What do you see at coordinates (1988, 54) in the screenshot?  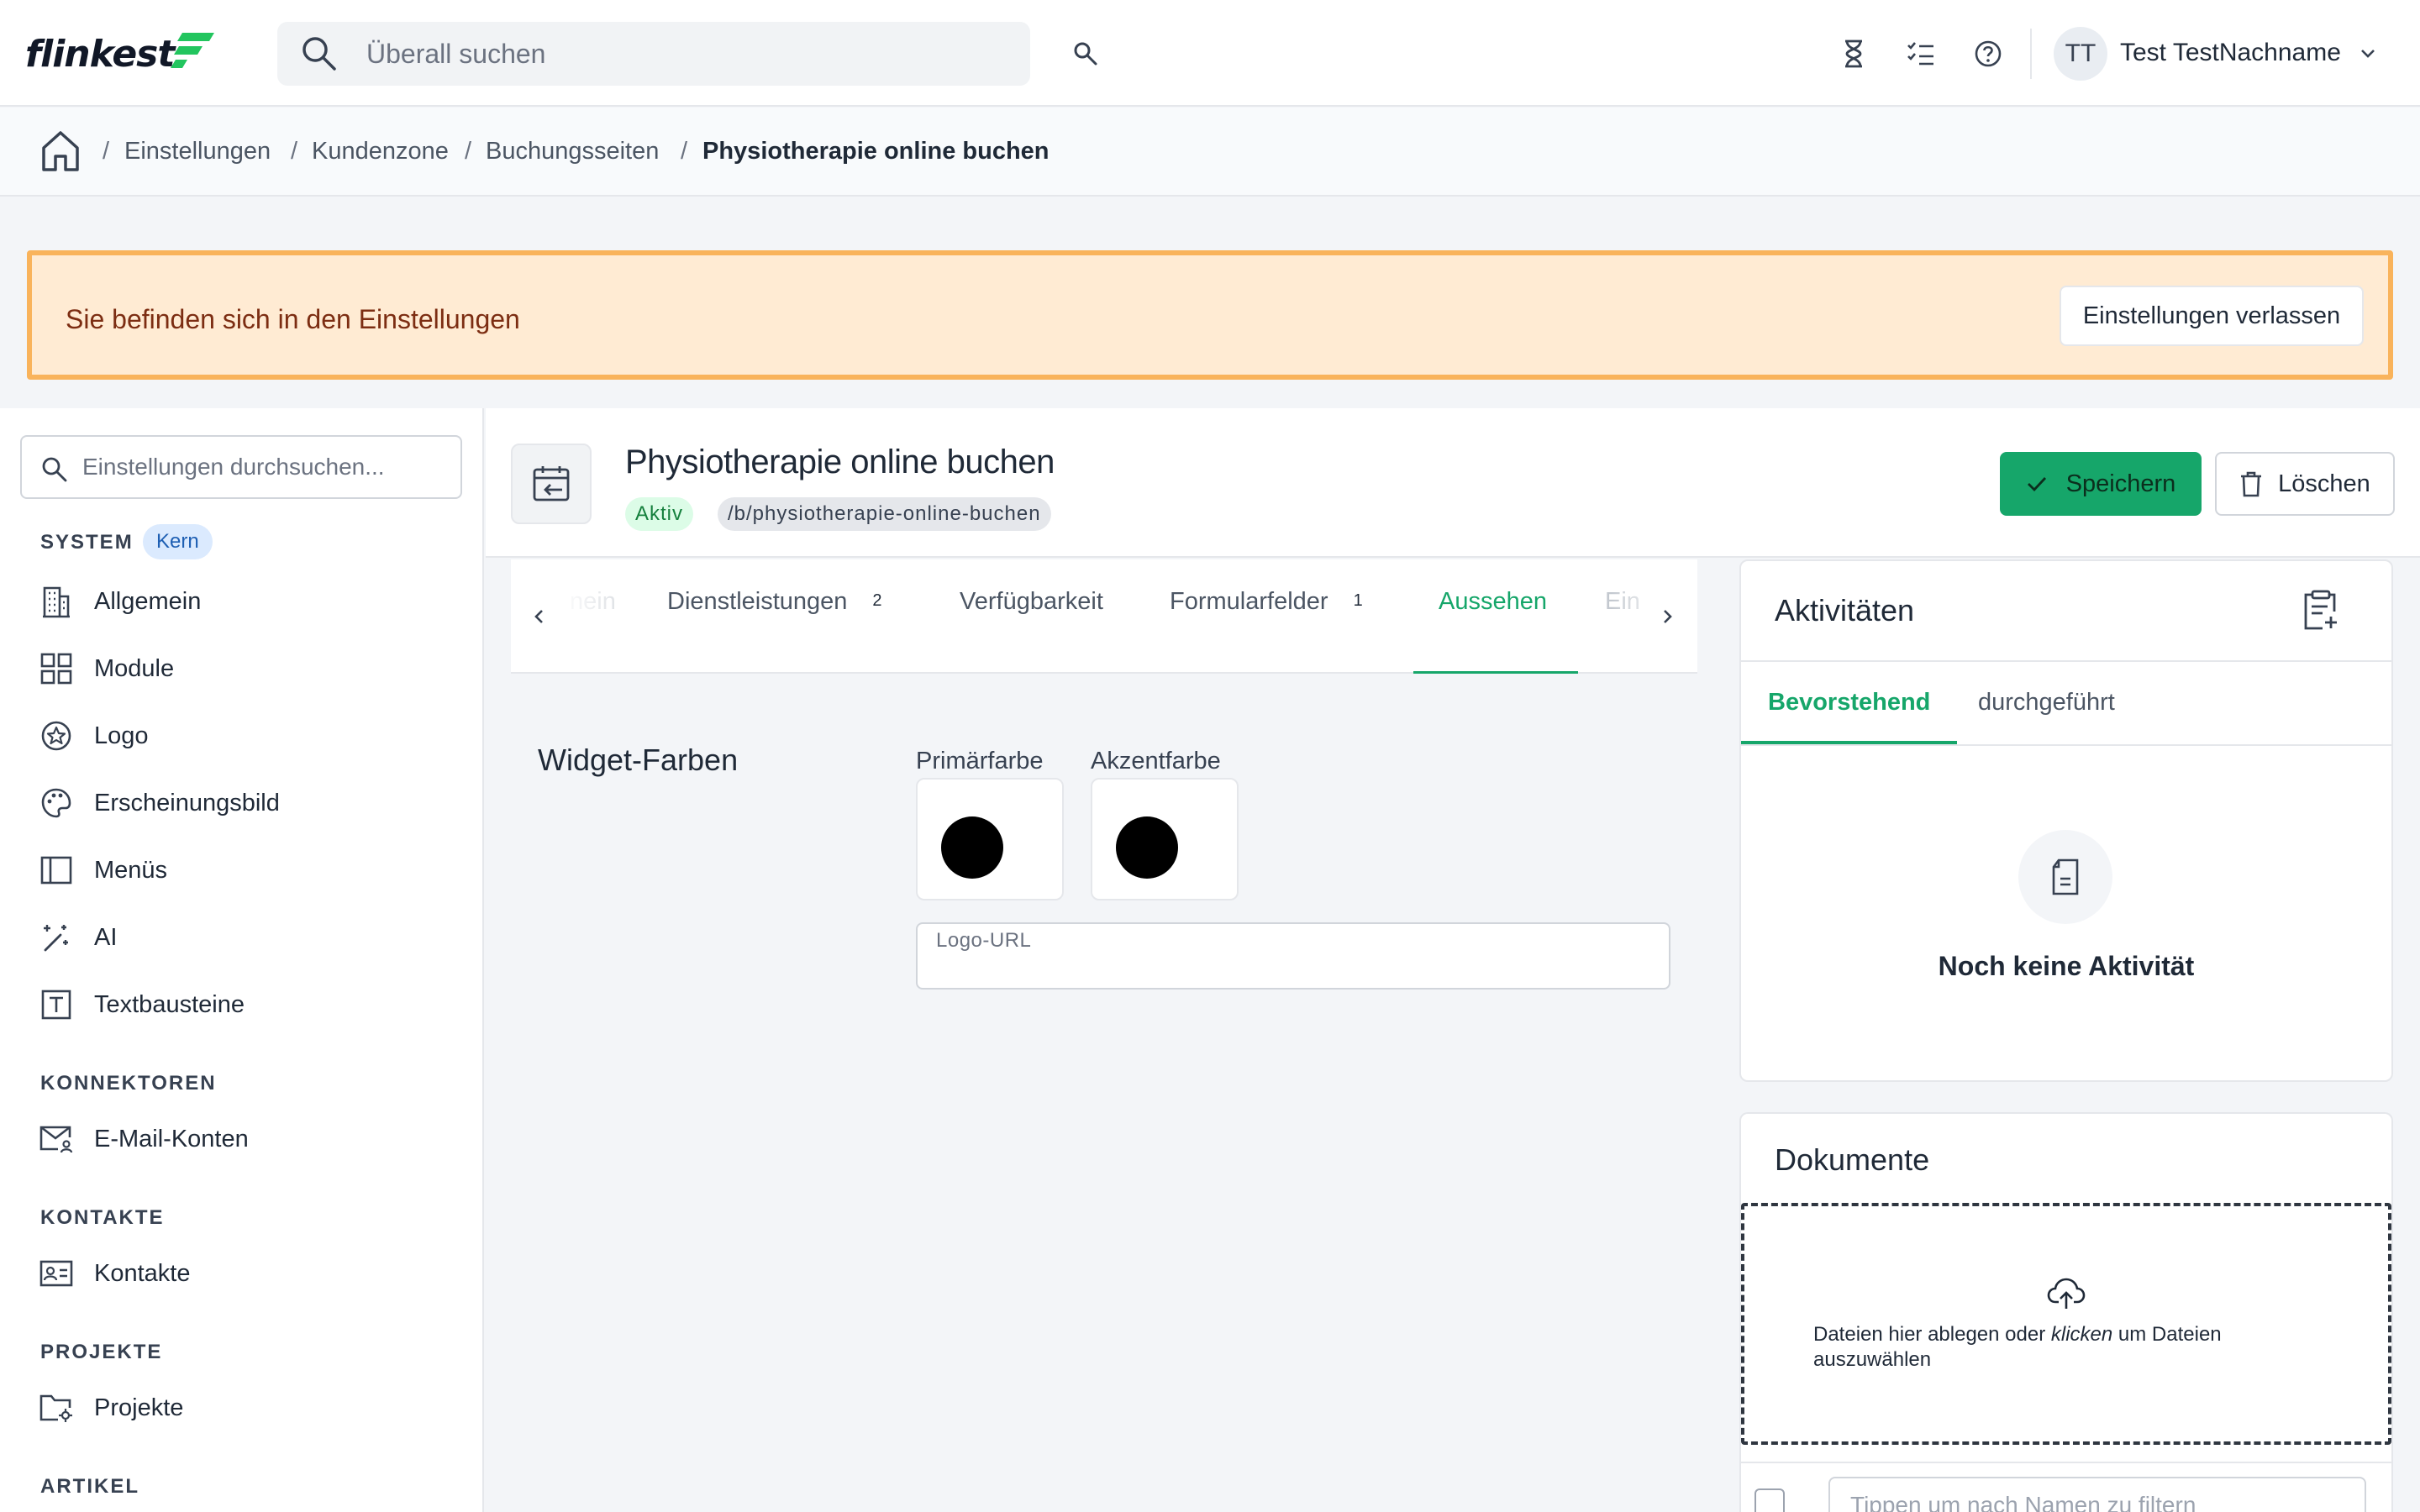 I see `help-icon` at bounding box center [1988, 54].